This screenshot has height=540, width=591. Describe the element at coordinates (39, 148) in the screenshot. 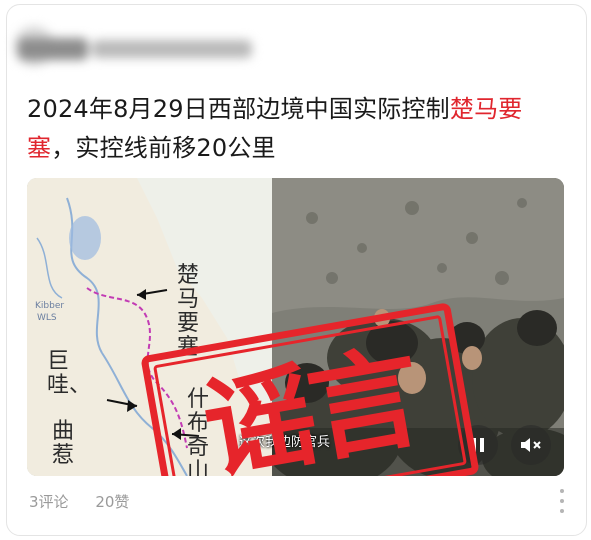

I see `title-highlight-2: 塞` at that location.